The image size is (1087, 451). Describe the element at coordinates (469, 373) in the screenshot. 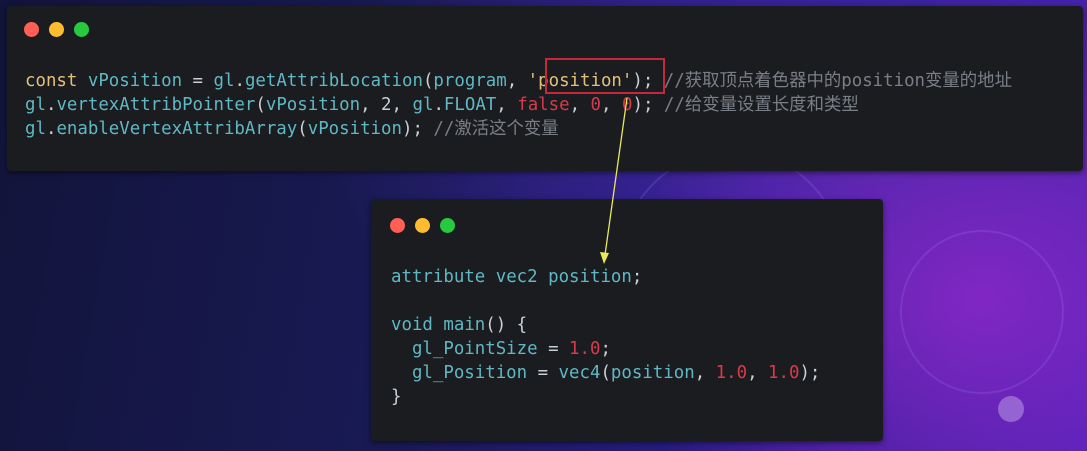

I see `code-token: gl_Position` at that location.